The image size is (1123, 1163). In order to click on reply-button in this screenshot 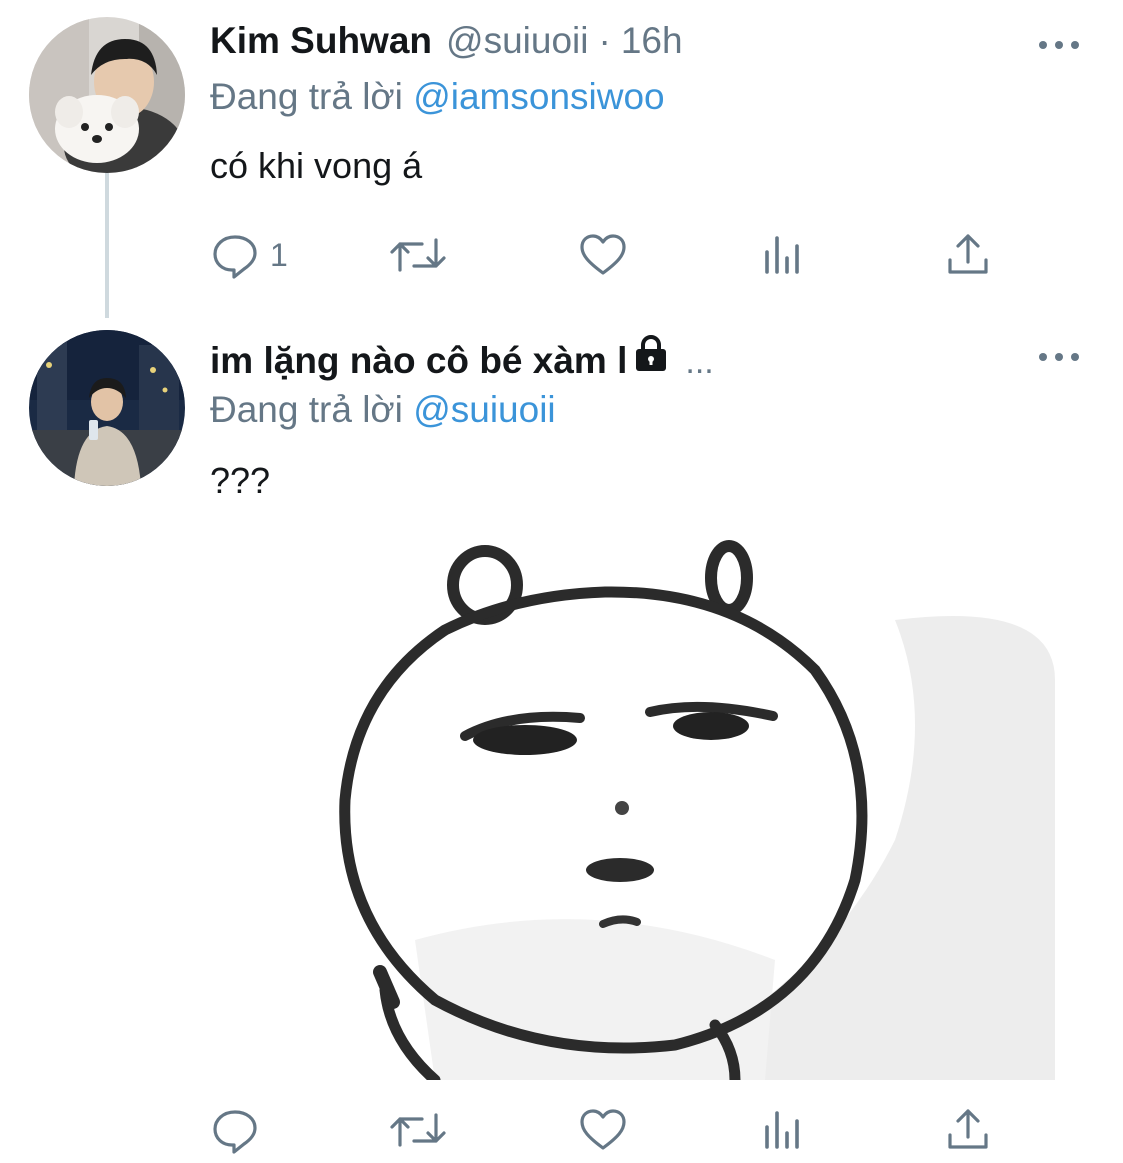, I will do `click(235, 1130)`.